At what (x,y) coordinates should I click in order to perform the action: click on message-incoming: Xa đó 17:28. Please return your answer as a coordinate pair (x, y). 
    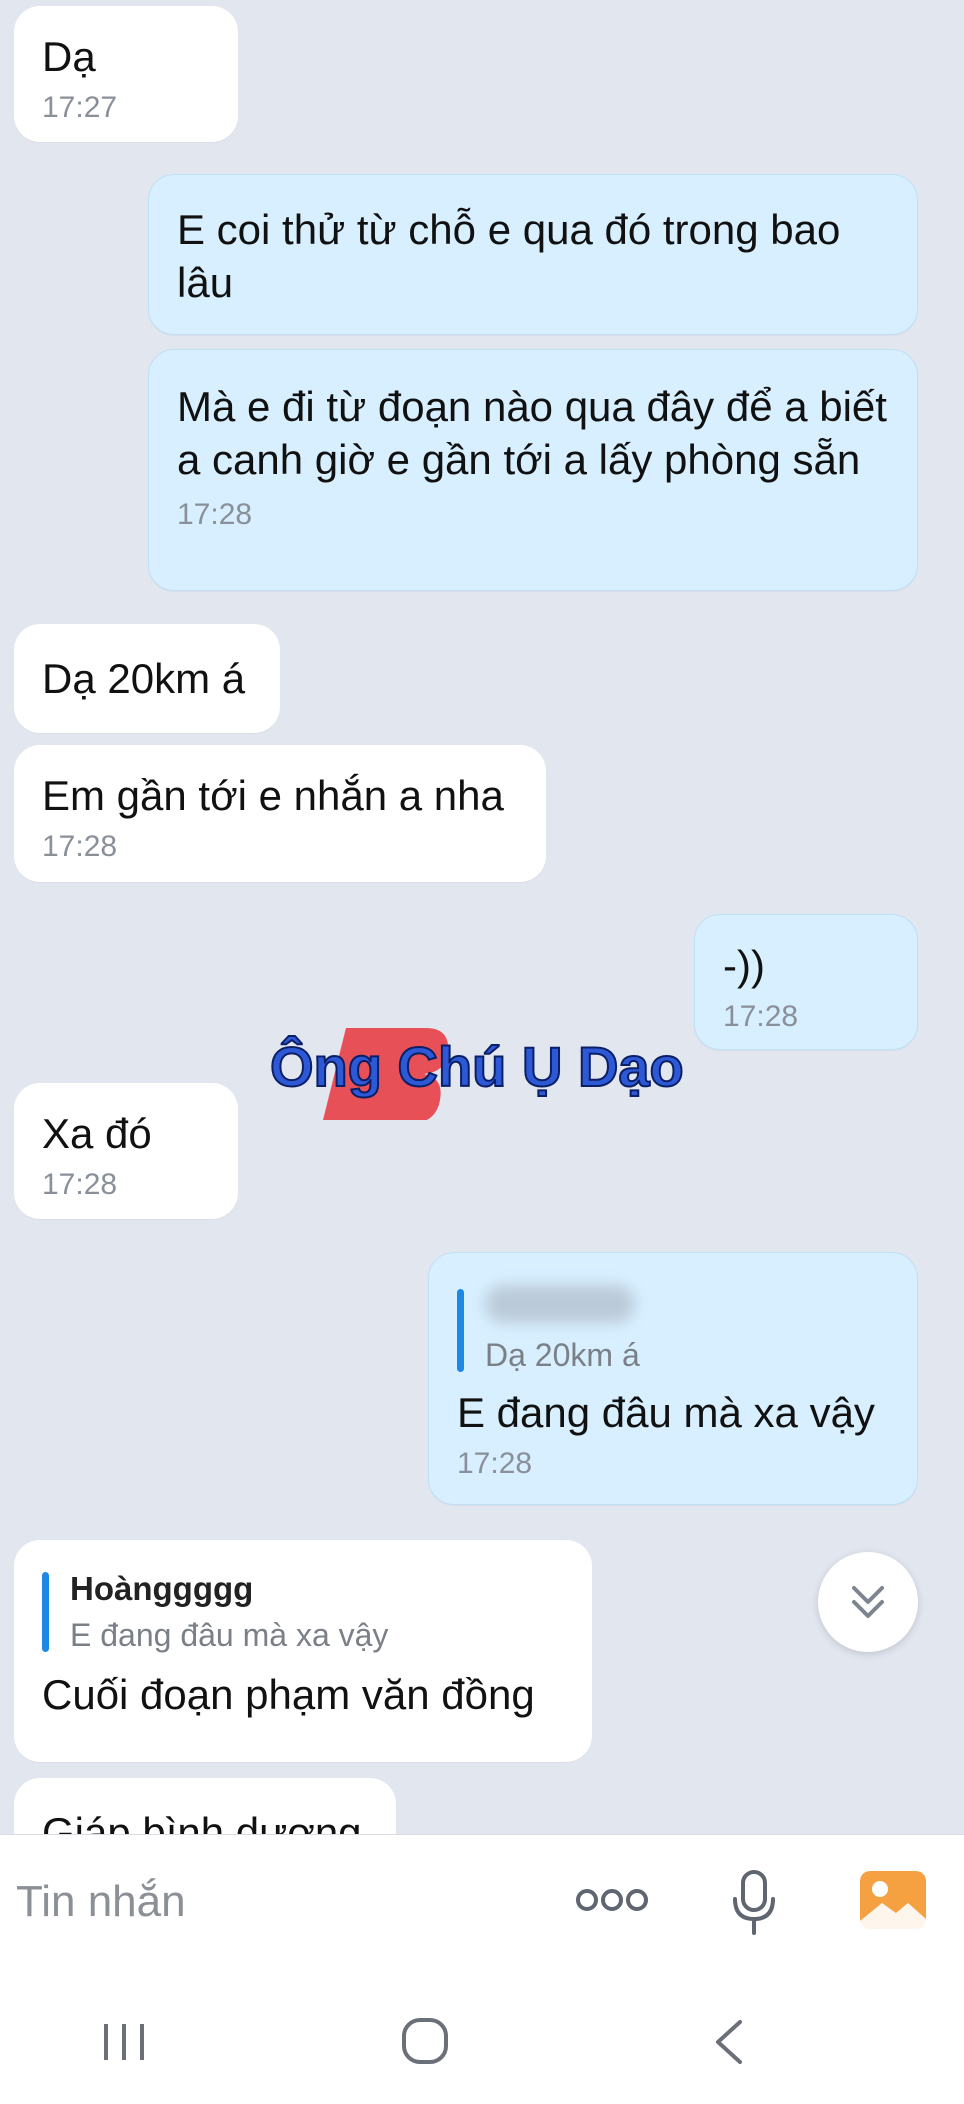
    Looking at the image, I should click on (126, 1151).